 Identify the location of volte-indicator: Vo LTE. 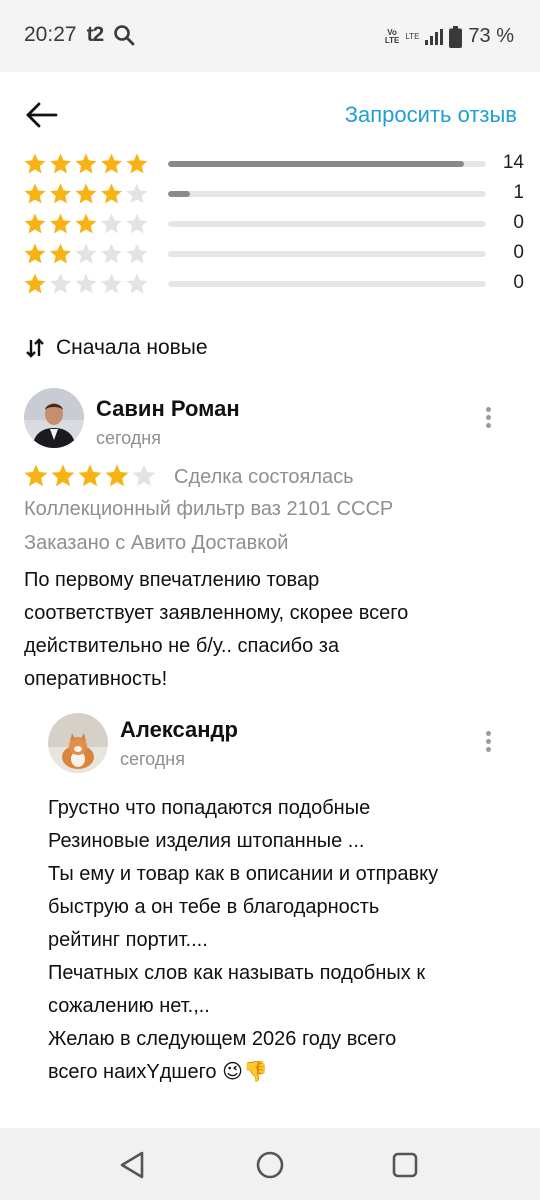
(392, 36).